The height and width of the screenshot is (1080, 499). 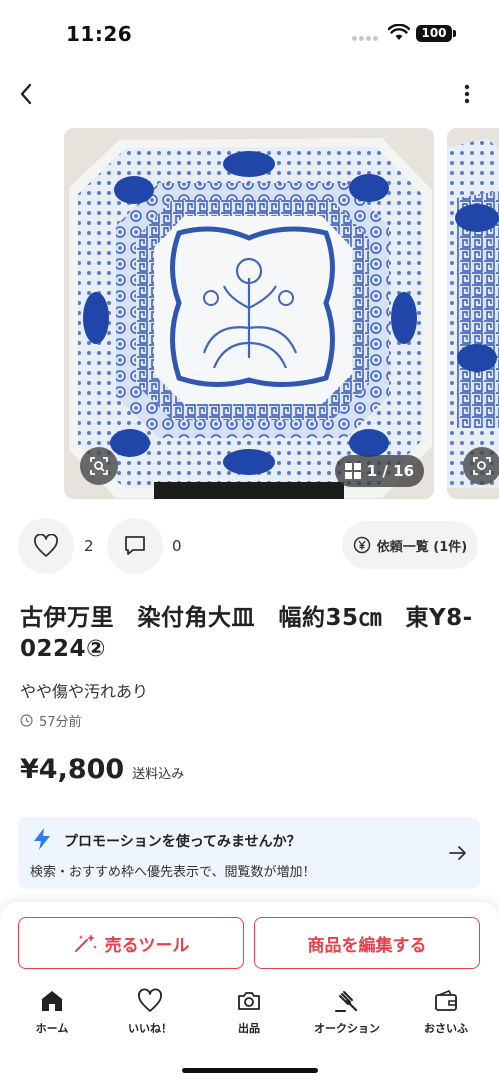 I want to click on tab-likes: いいね！, so click(x=150, y=1012).